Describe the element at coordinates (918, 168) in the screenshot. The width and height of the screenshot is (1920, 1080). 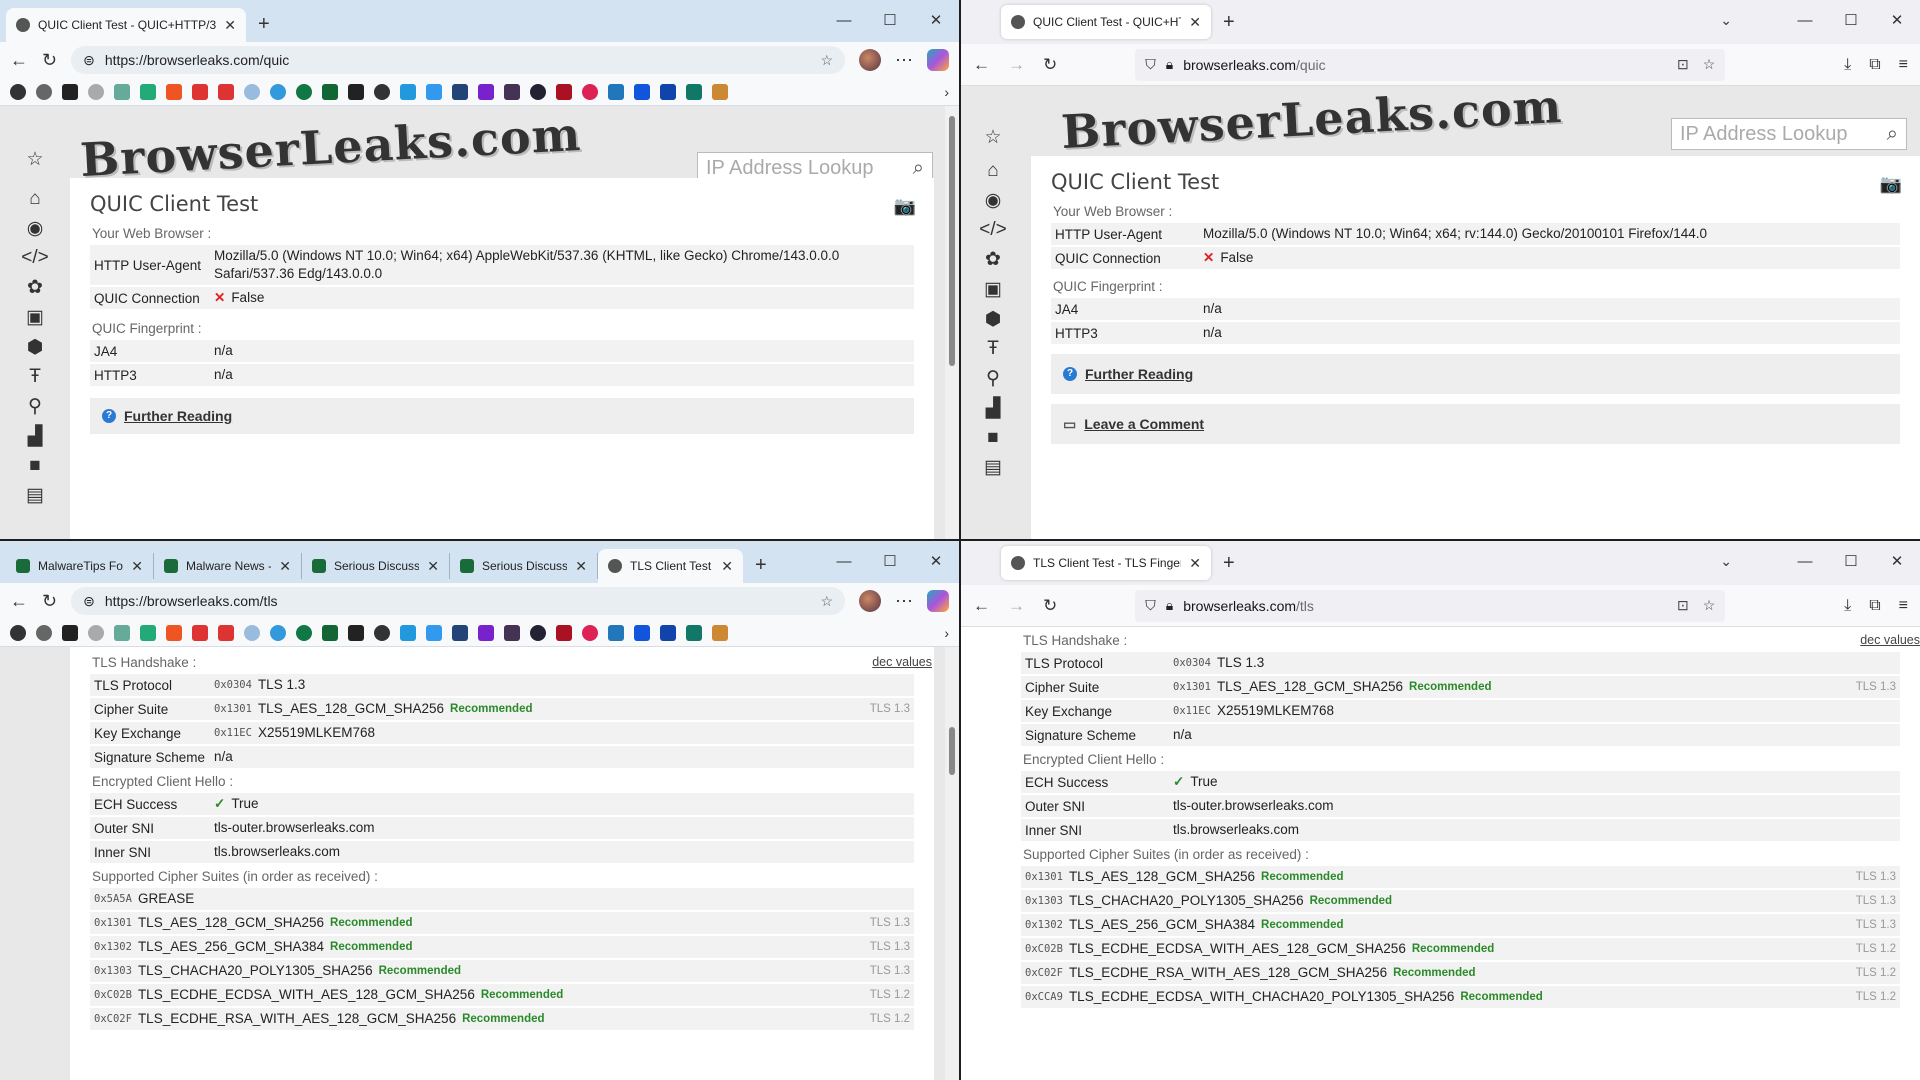
I see `search-icon: ⌕` at that location.